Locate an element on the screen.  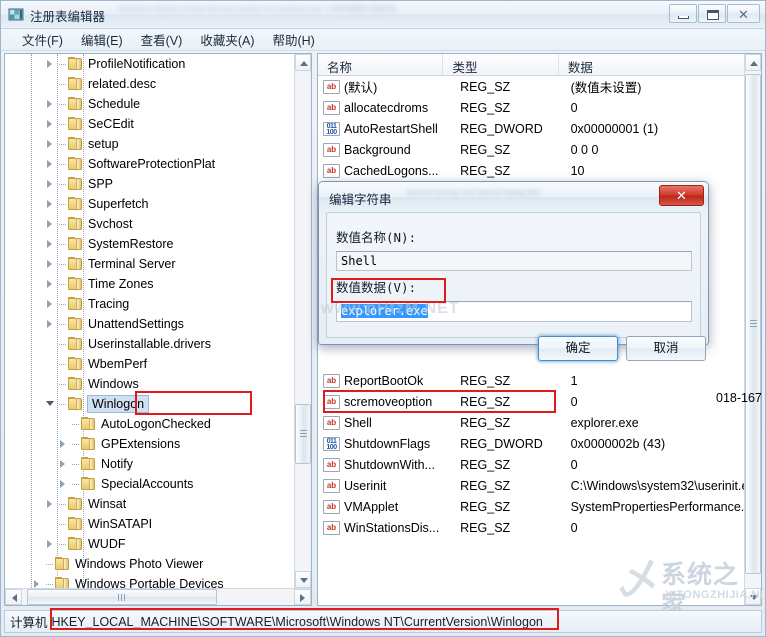
tree-item-spp: SPP is located at coordinates (150, 184).